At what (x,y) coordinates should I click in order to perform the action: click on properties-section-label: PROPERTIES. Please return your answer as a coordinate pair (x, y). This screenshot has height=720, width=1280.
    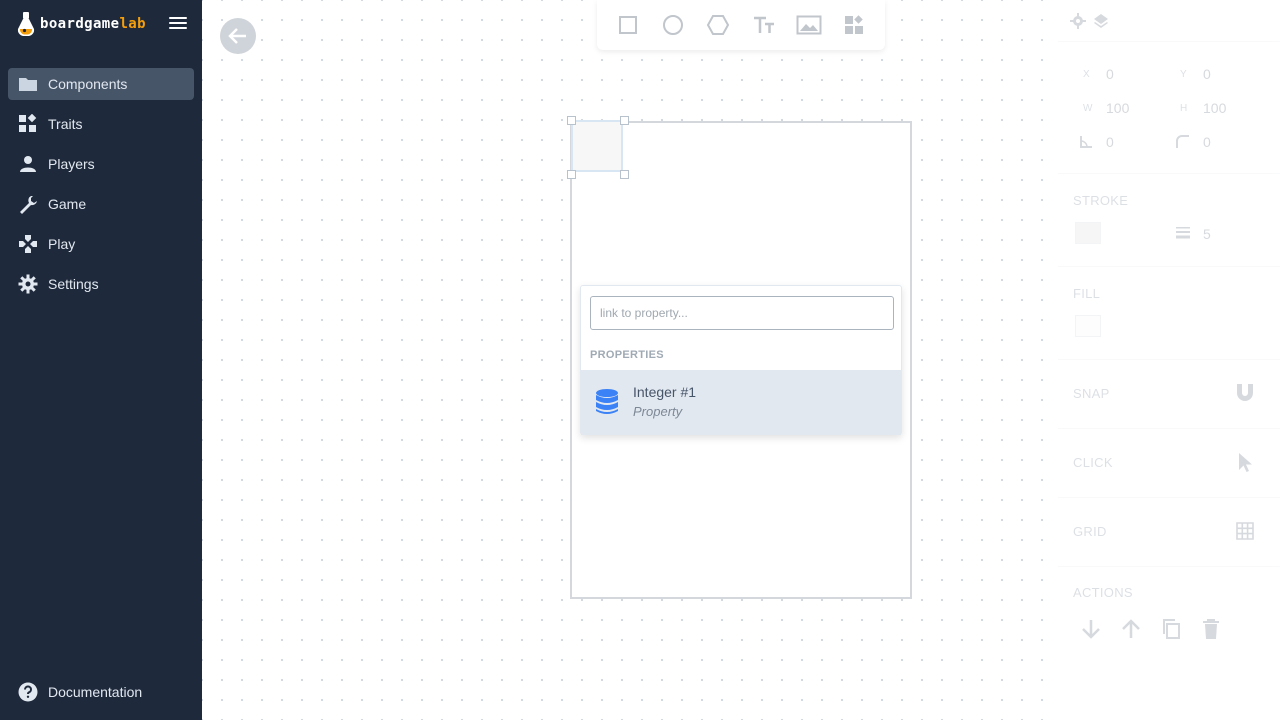
    Looking at the image, I should click on (627, 355).